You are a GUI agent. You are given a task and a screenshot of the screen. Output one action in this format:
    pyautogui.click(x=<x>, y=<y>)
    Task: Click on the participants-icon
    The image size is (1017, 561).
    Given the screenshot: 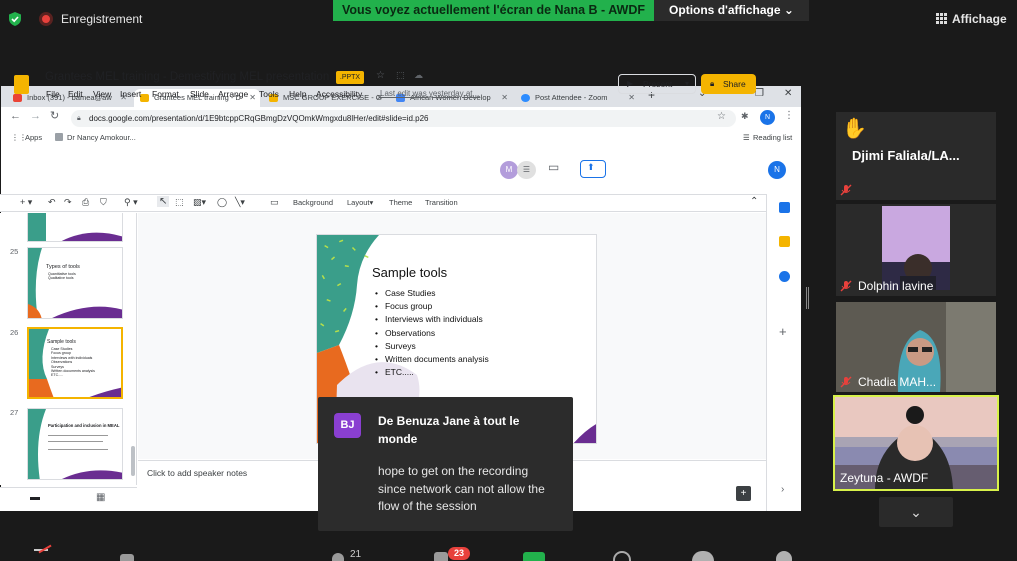 What is the action you would take?
    pyautogui.click(x=338, y=557)
    